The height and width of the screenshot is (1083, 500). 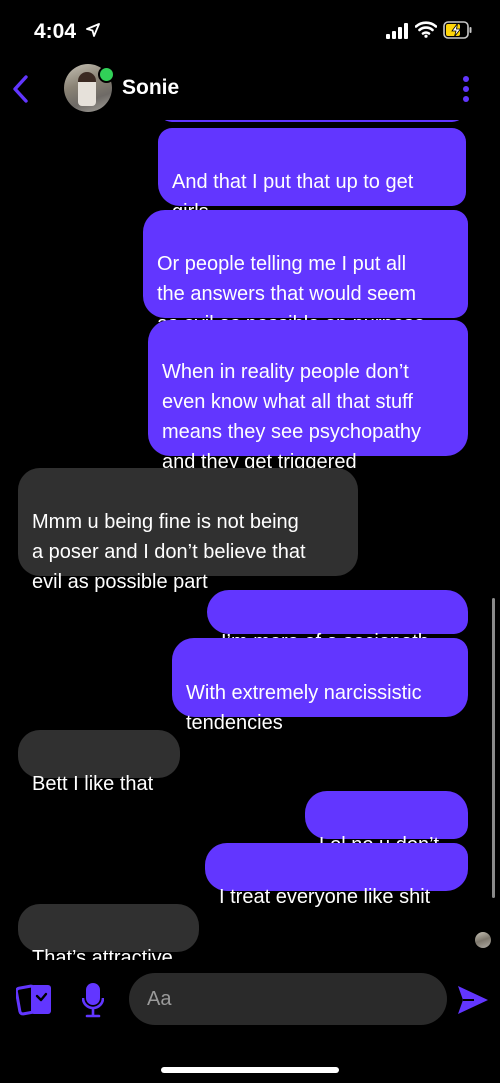 What do you see at coordinates (397, 31) in the screenshot?
I see `cellular-signal-icon` at bounding box center [397, 31].